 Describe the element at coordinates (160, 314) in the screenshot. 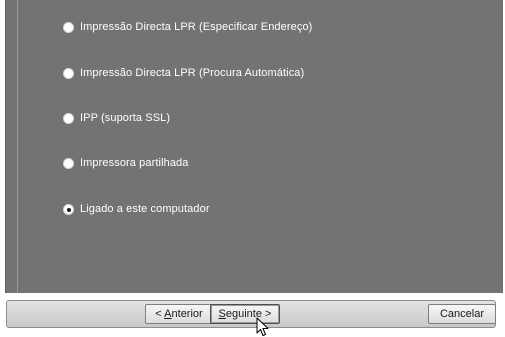

I see `back-button-prefix: <` at that location.